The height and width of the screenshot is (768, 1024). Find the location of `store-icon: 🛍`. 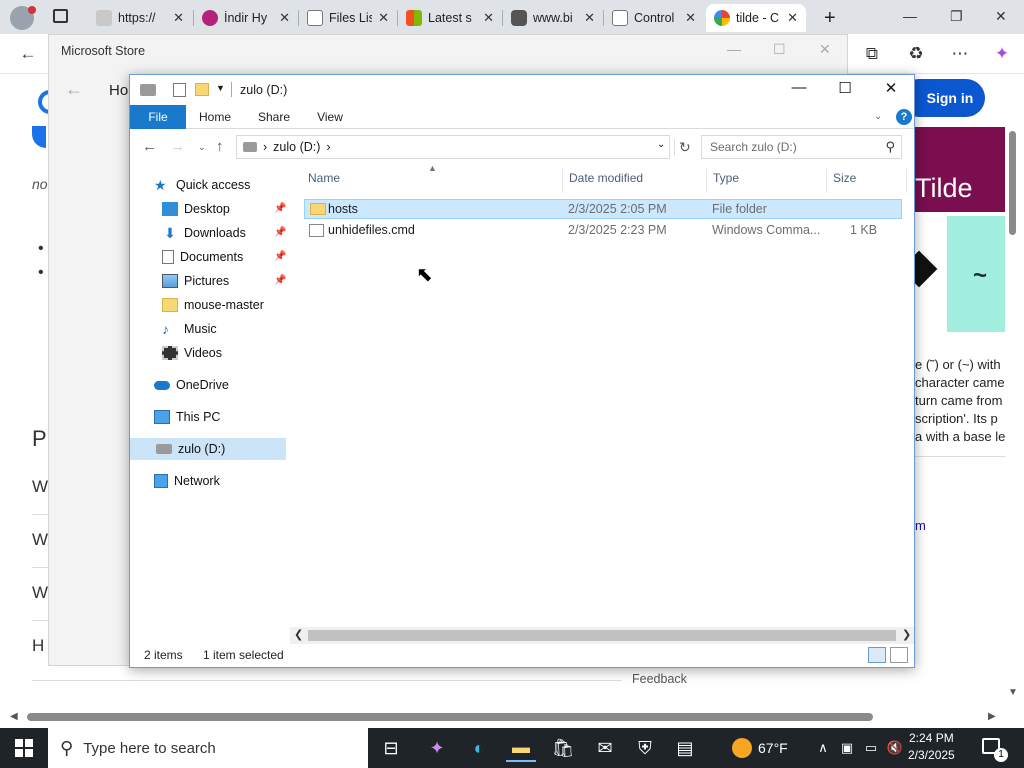

store-icon: 🛍 is located at coordinates (563, 748).